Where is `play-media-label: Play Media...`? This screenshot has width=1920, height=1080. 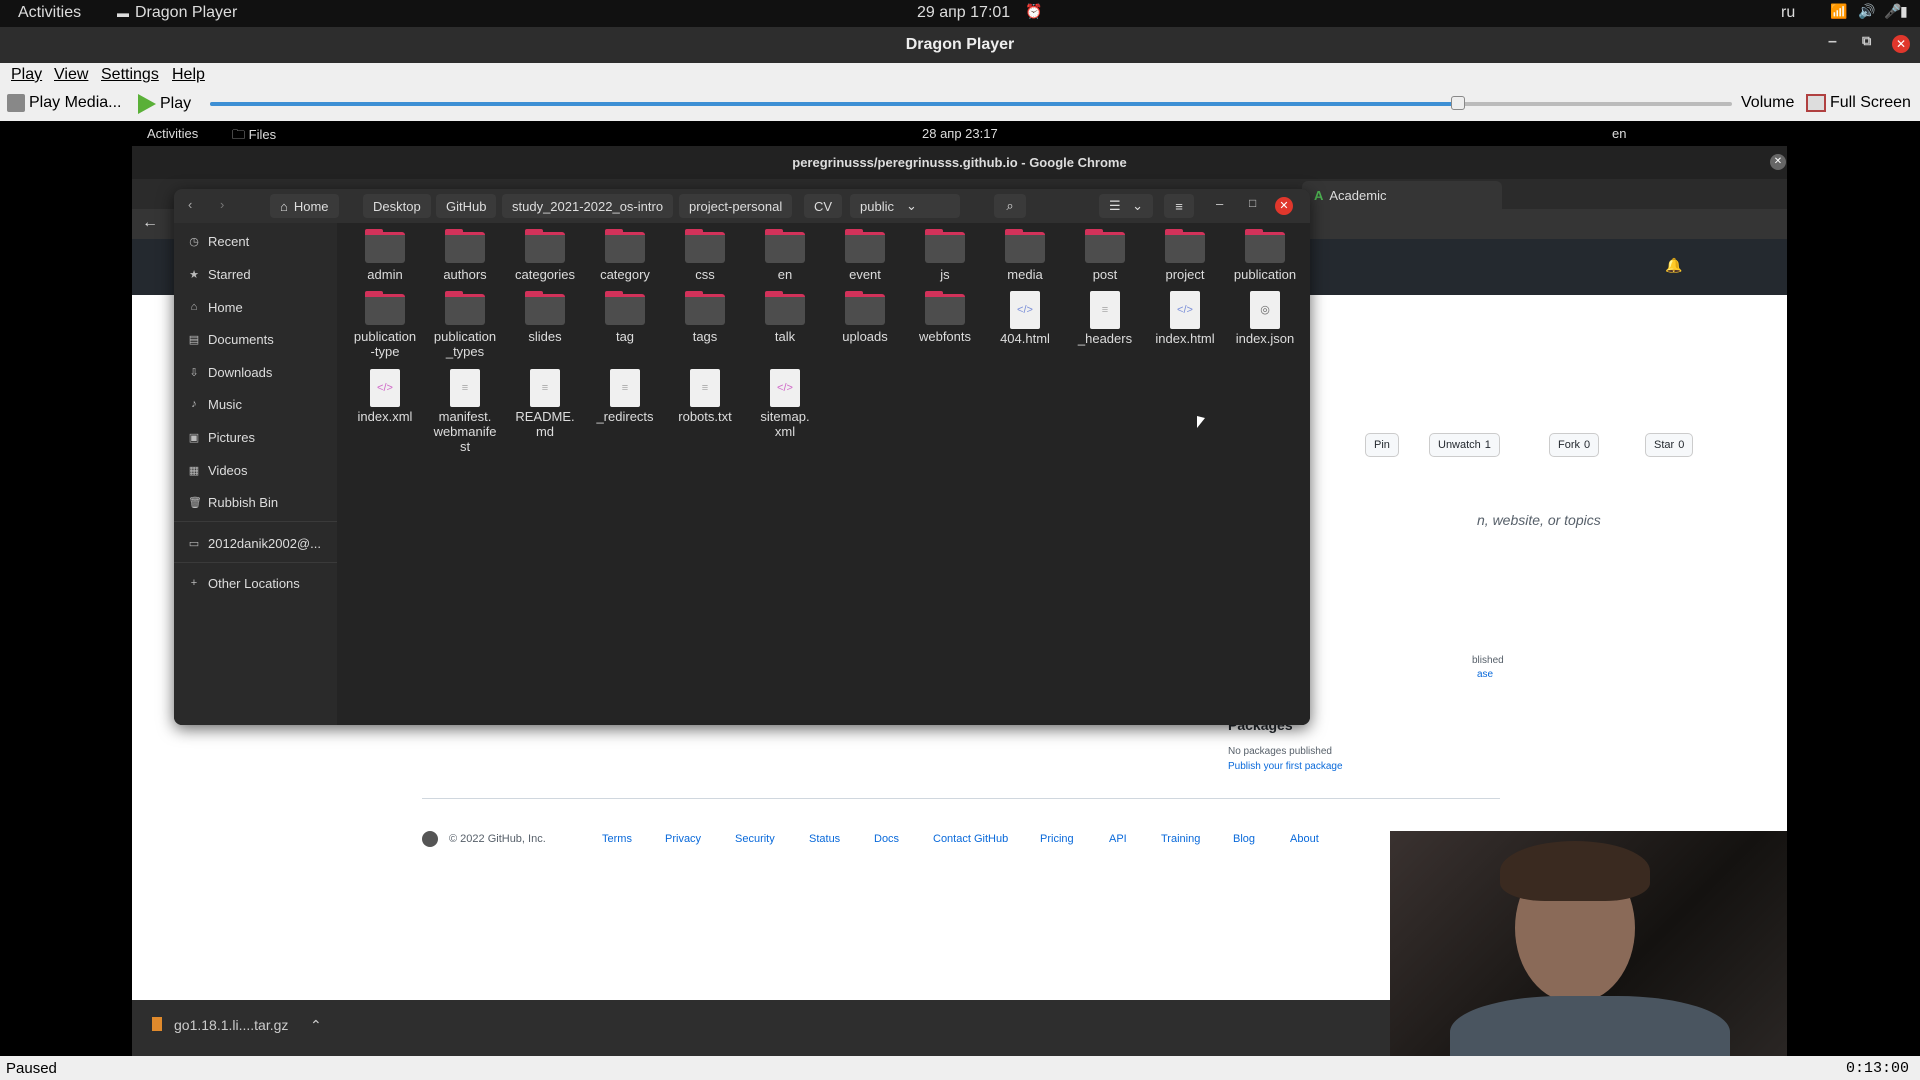 play-media-label: Play Media... is located at coordinates (75, 102).